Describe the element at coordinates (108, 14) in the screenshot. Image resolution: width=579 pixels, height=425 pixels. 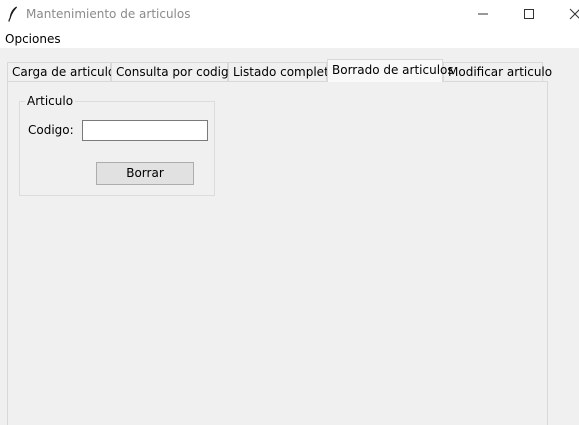
I see `window-title: Mantenimiento de articulos` at that location.